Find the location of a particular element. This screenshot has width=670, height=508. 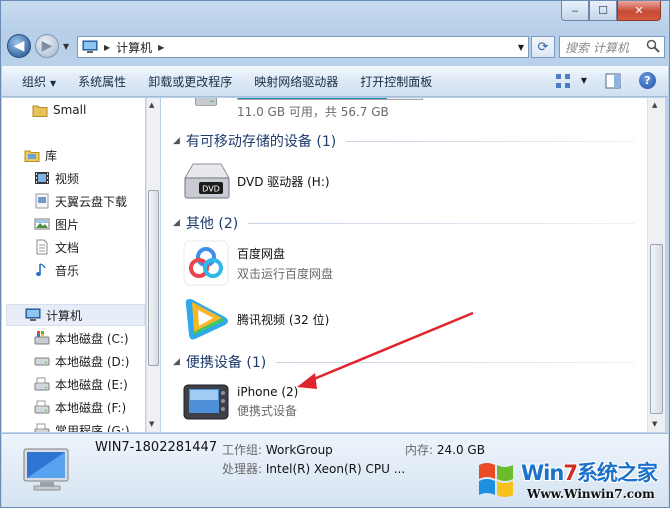

nav-item-label: 音乐 is located at coordinates (67, 270).